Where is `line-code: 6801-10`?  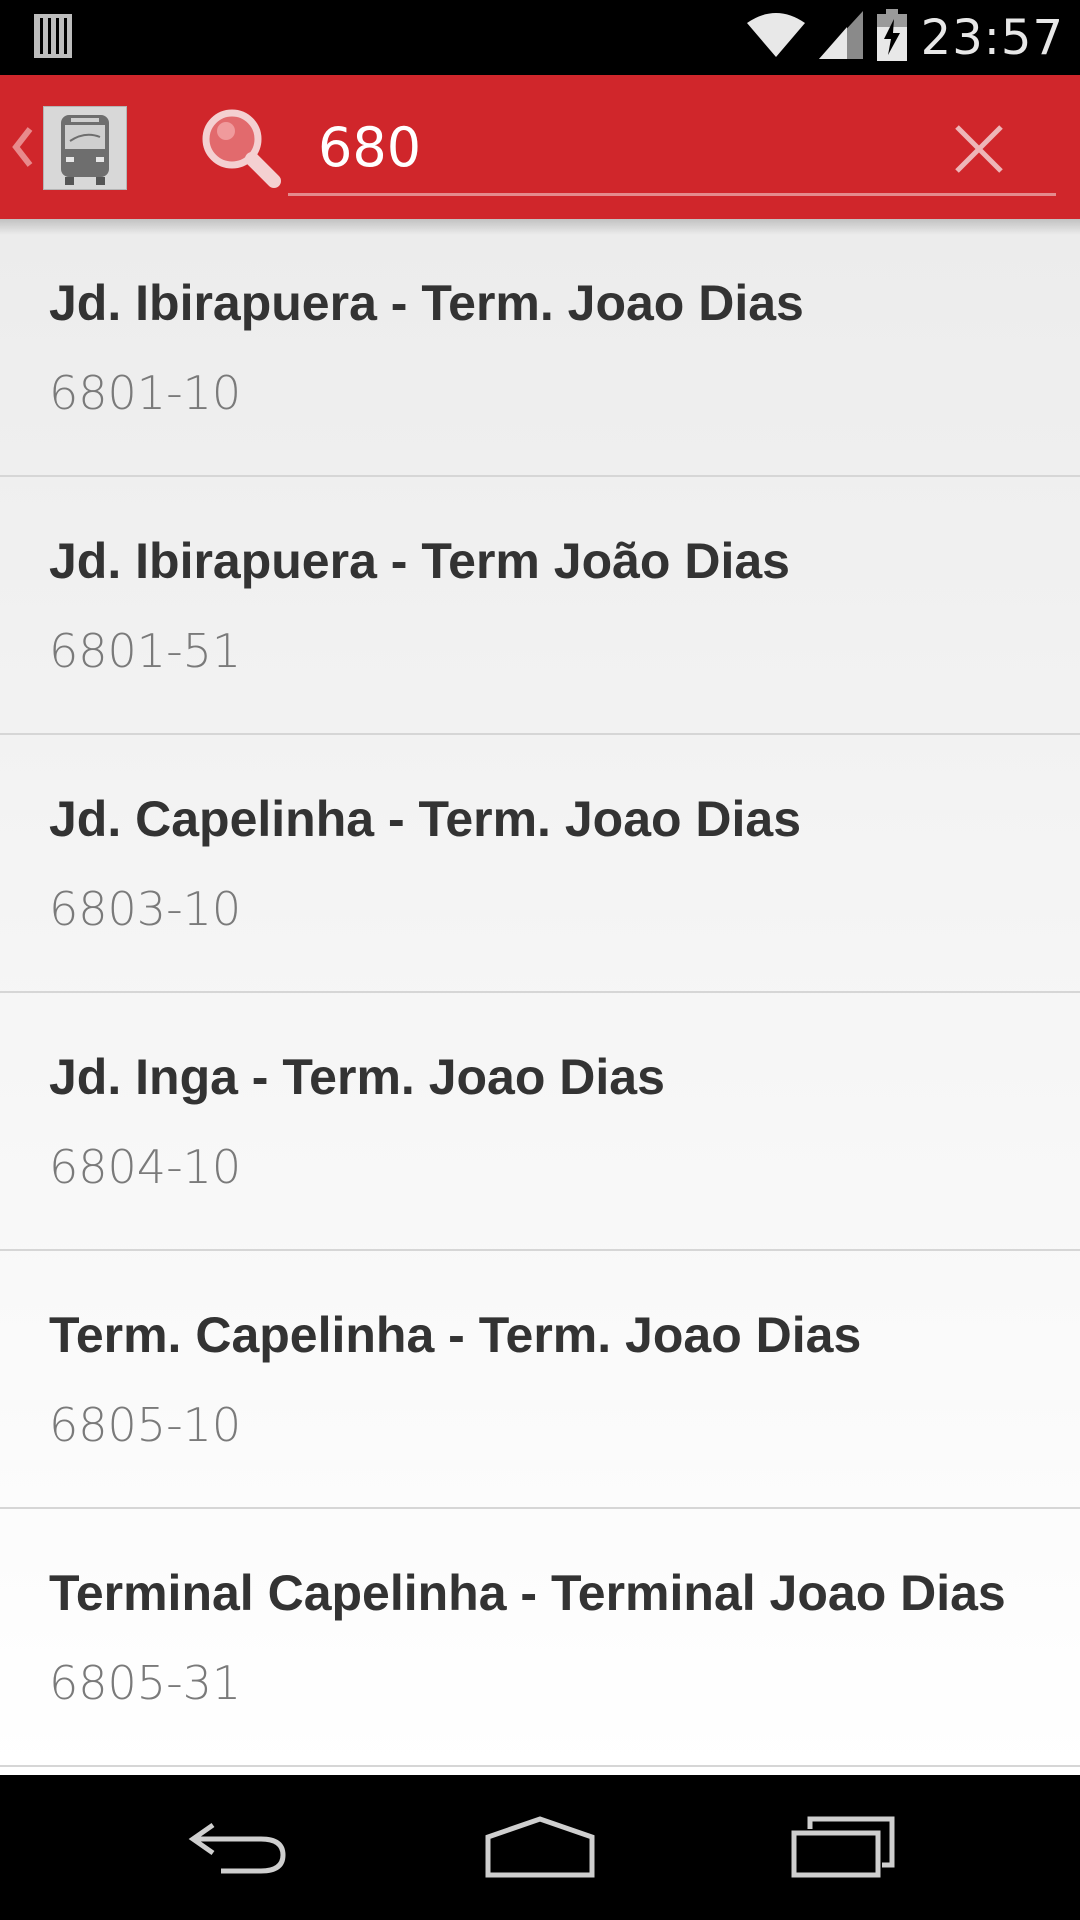 line-code: 6801-10 is located at coordinates (145, 393).